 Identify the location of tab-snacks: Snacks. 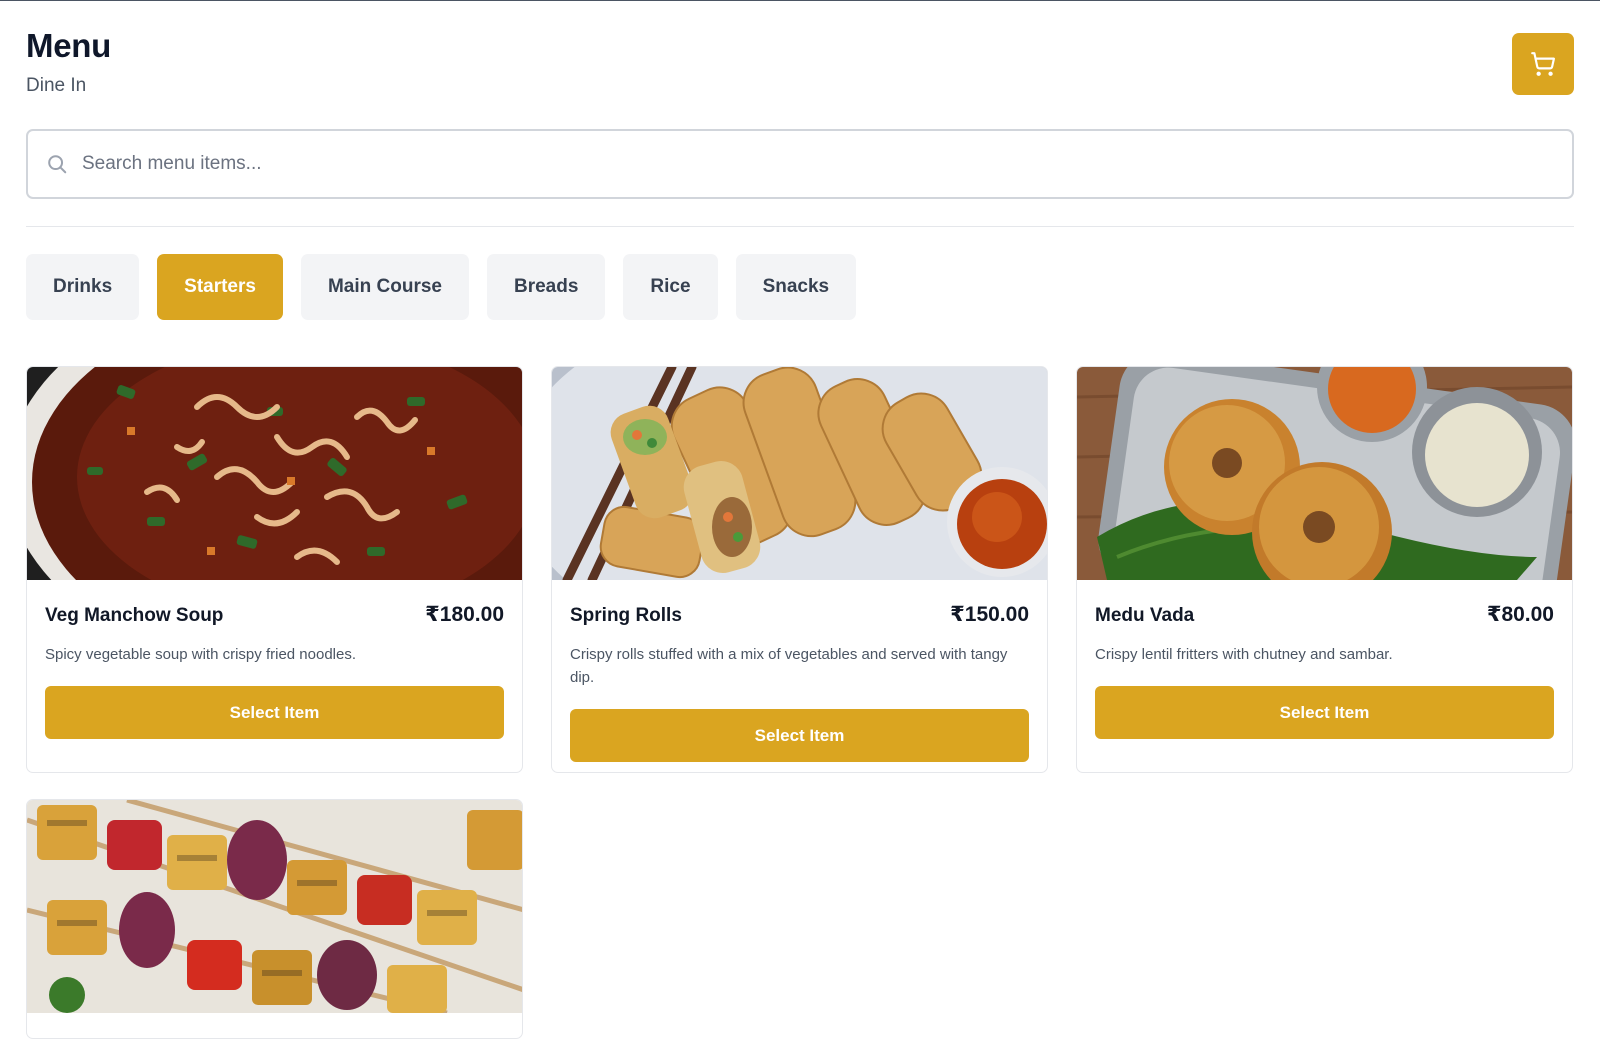
(796, 287).